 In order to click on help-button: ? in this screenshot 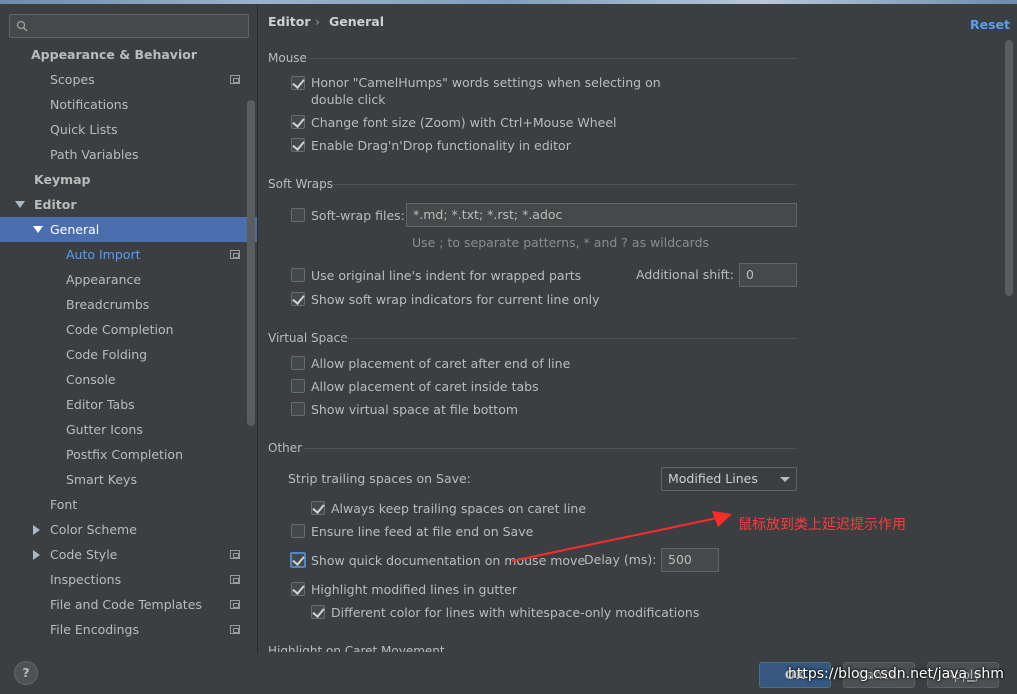, I will do `click(26, 673)`.